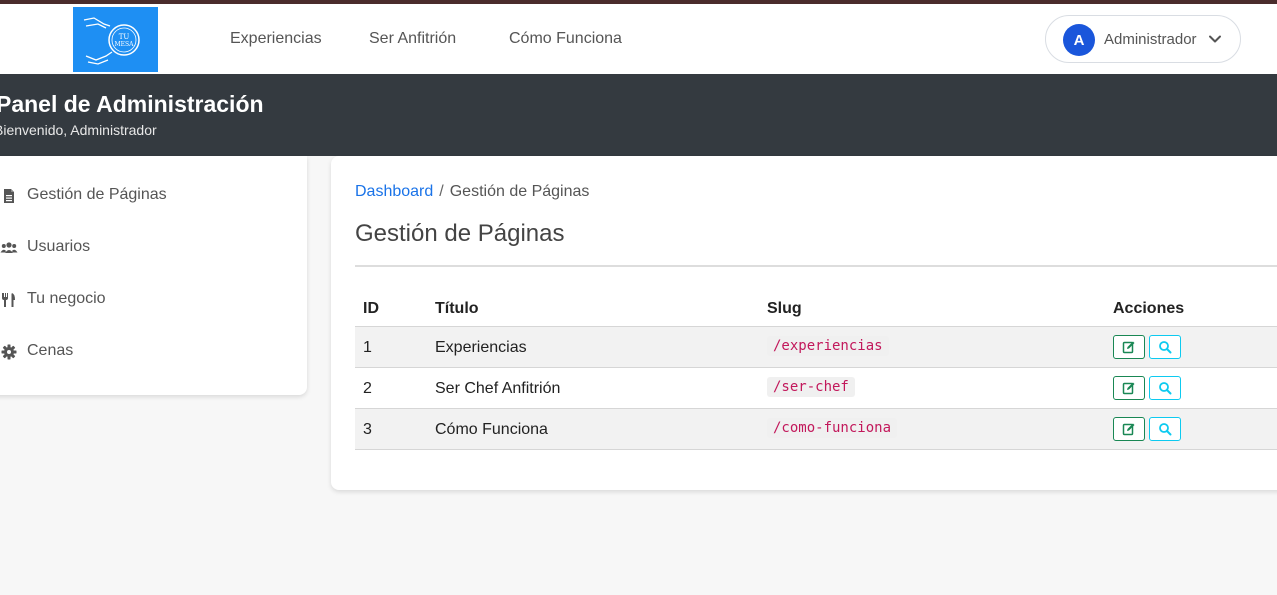 The width and height of the screenshot is (1277, 595). What do you see at coordinates (50, 350) in the screenshot?
I see `sidebar-item-label: Cenas` at bounding box center [50, 350].